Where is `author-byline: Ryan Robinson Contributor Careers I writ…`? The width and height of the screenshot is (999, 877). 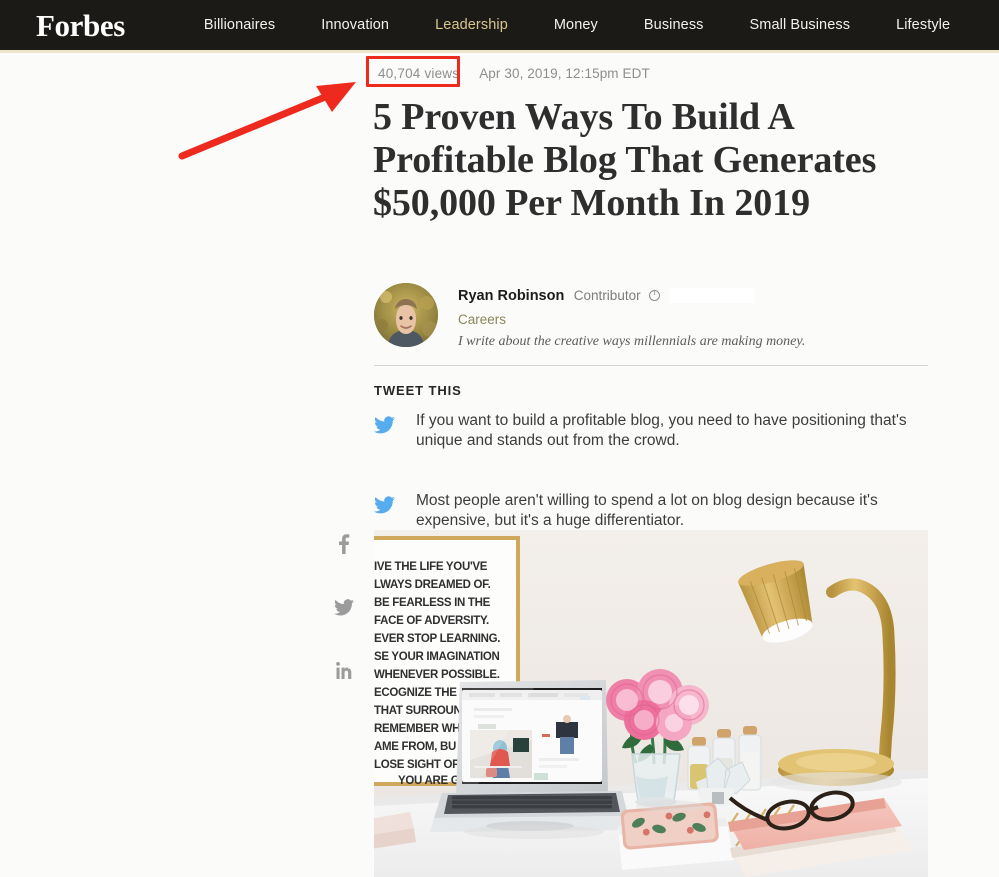
author-byline: Ryan Robinson Contributor Careers I writ… is located at coordinates (652, 317).